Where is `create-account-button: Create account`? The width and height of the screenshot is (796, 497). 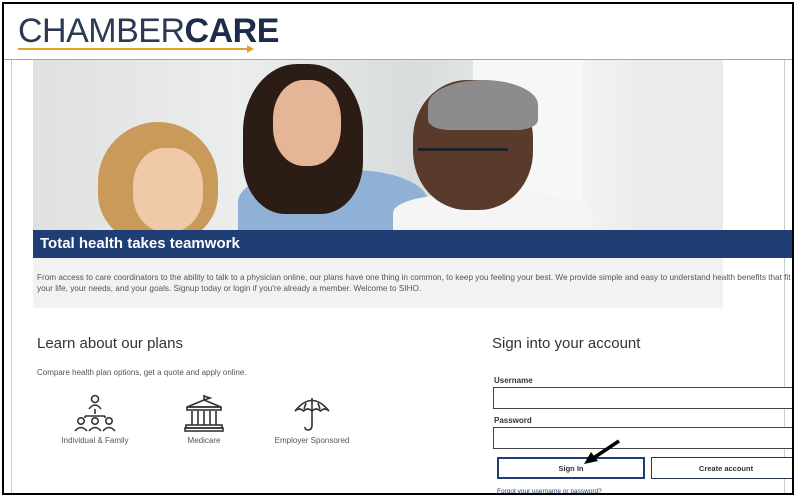
create-account-button: Create account is located at coordinates (721, 468).